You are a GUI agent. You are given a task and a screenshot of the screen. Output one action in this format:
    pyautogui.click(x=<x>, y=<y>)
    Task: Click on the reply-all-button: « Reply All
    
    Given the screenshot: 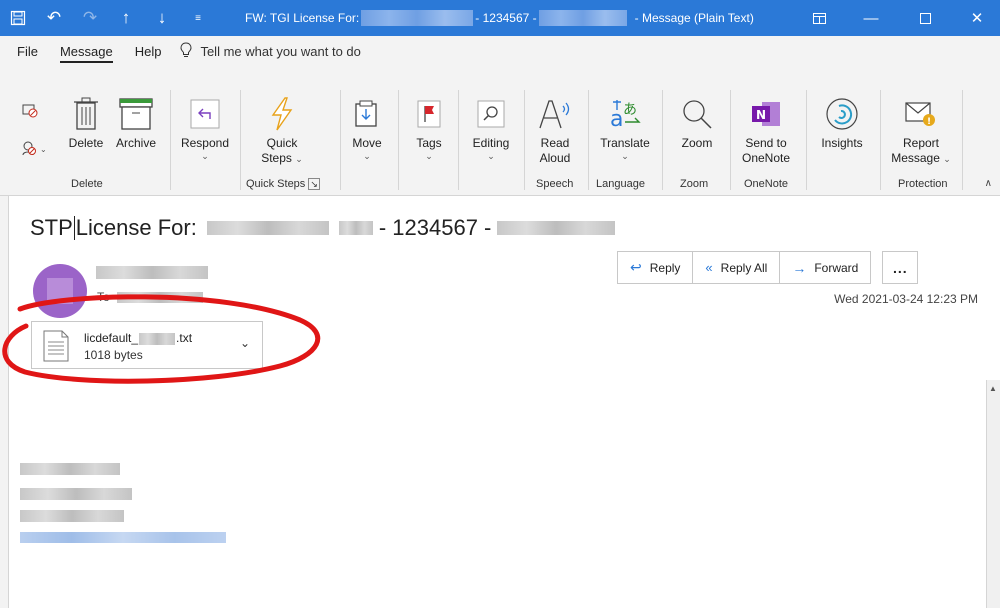 What is the action you would take?
    pyautogui.click(x=736, y=267)
    